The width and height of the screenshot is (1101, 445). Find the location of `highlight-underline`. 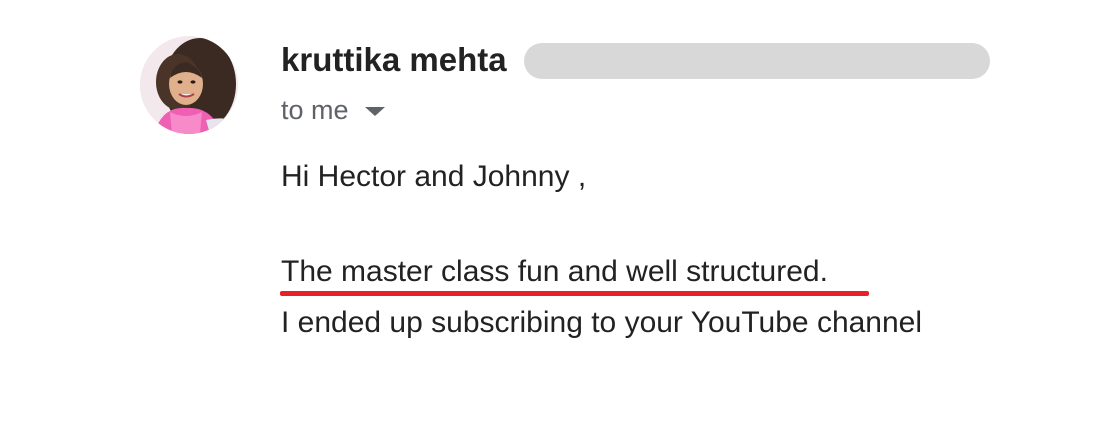

highlight-underline is located at coordinates (574, 293).